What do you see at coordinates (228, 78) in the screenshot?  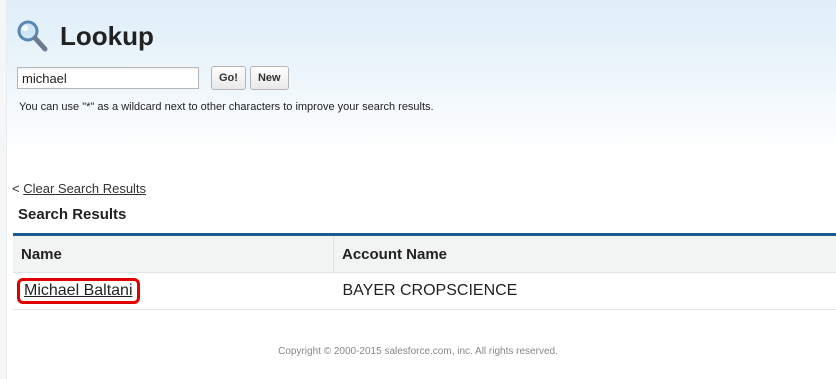 I see `go-button: Go!` at bounding box center [228, 78].